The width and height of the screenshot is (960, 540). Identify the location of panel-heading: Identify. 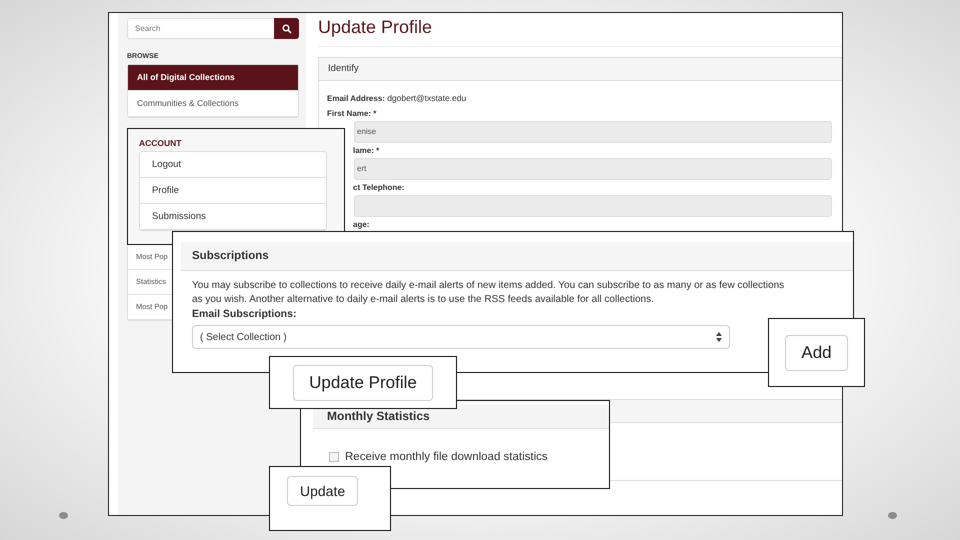
(580, 69).